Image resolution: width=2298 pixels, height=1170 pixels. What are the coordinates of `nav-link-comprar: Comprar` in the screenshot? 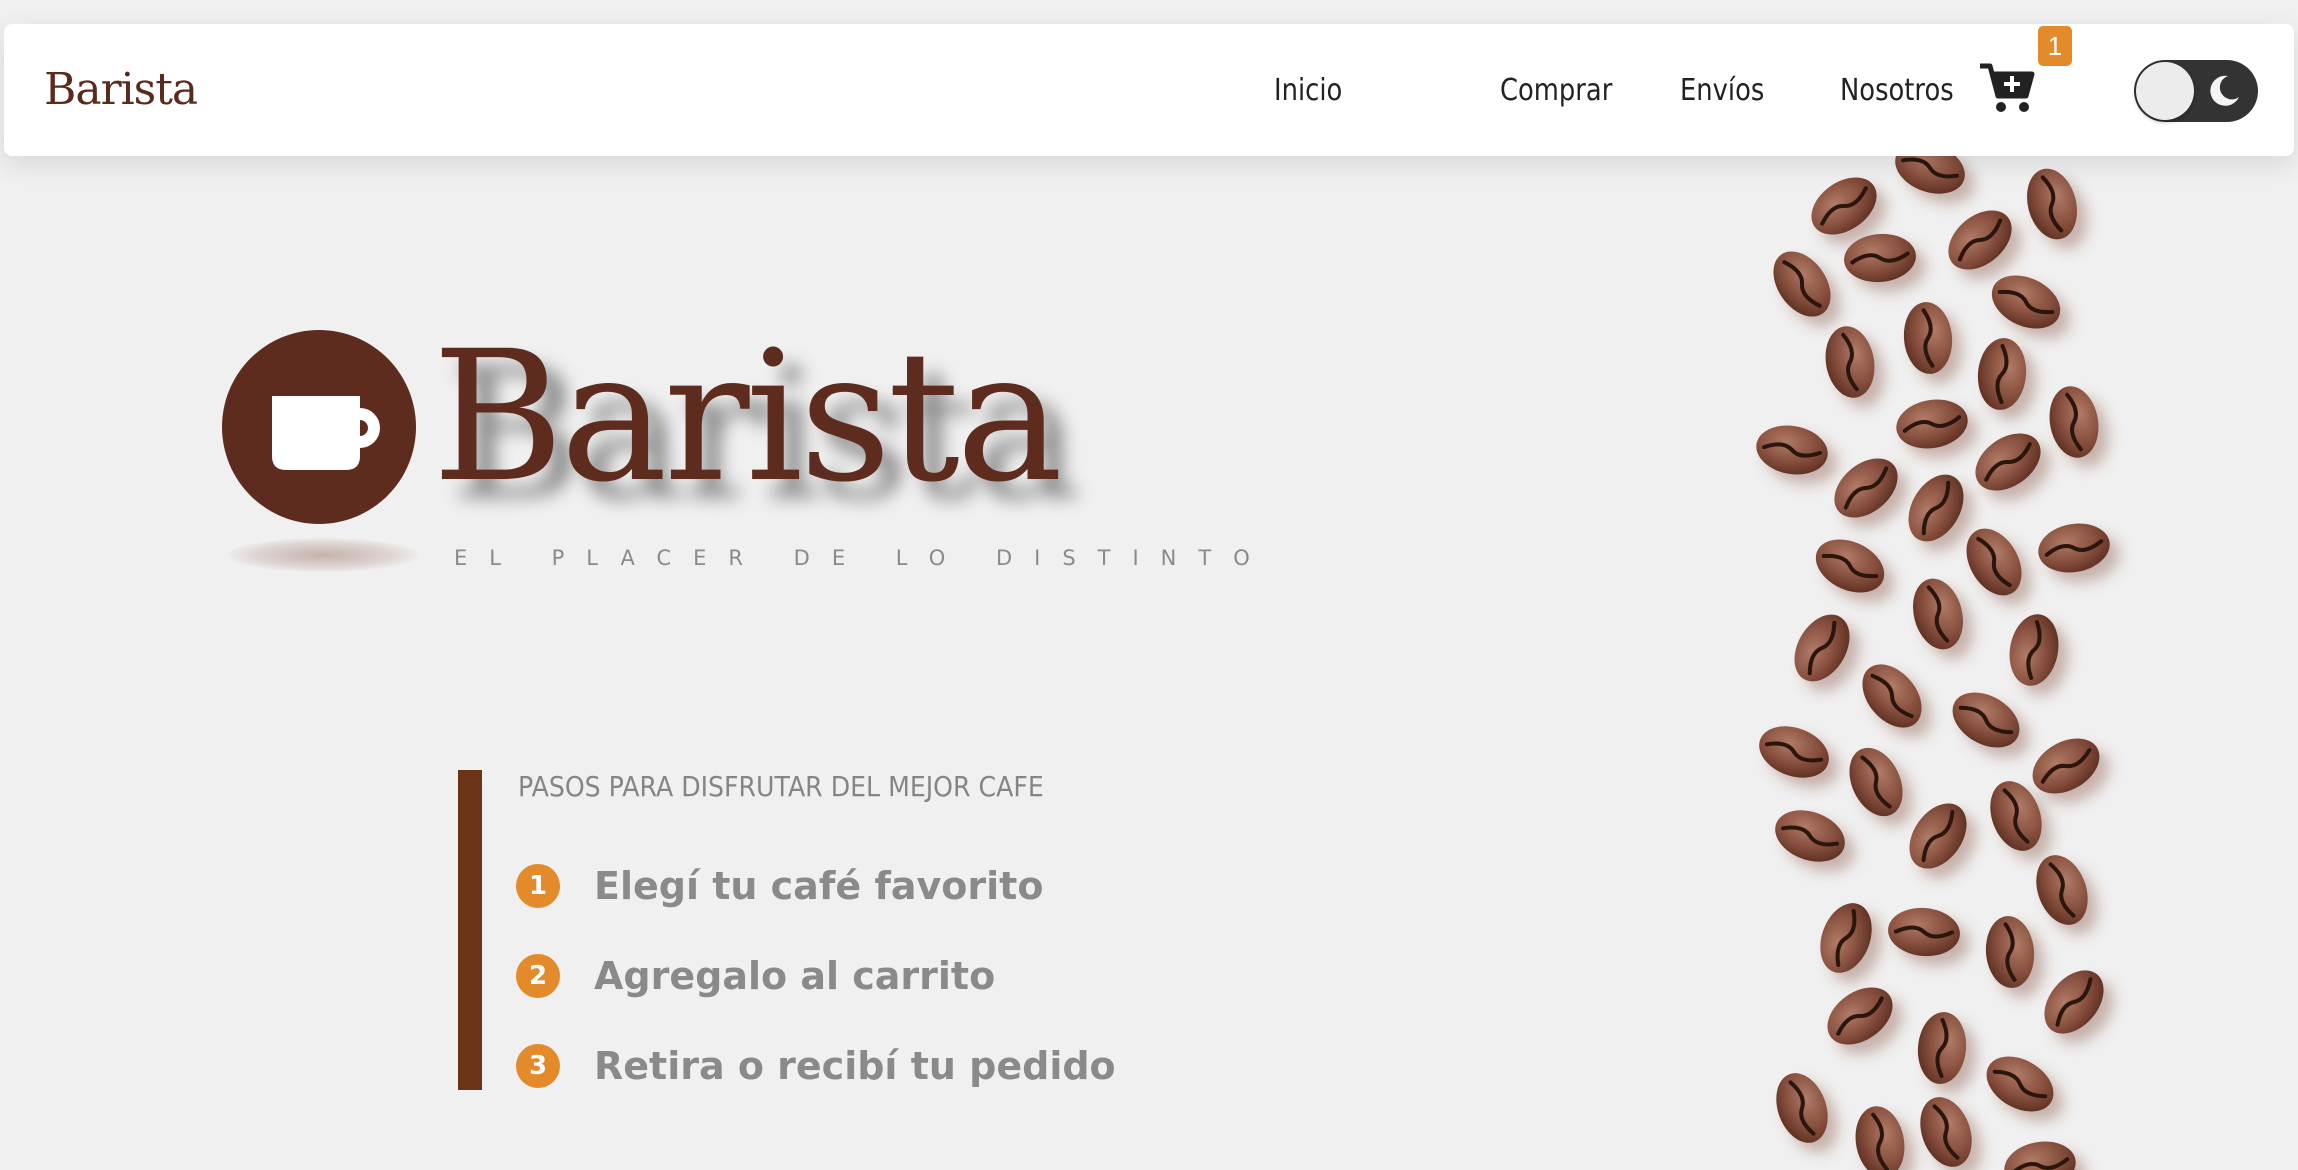 It's located at (1577, 90).